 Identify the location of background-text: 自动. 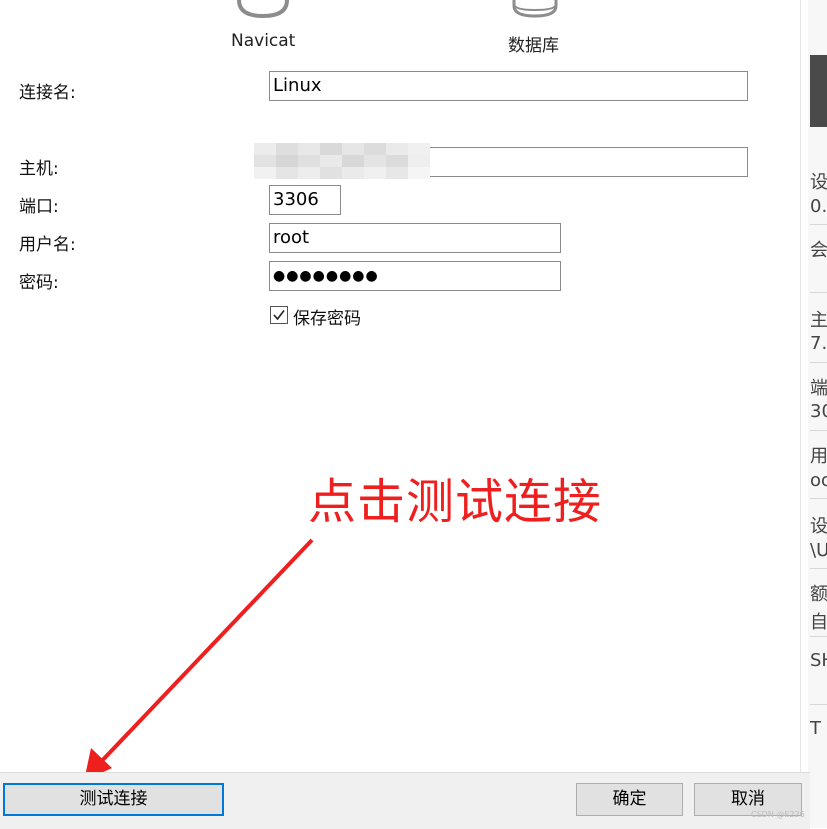
(818, 622).